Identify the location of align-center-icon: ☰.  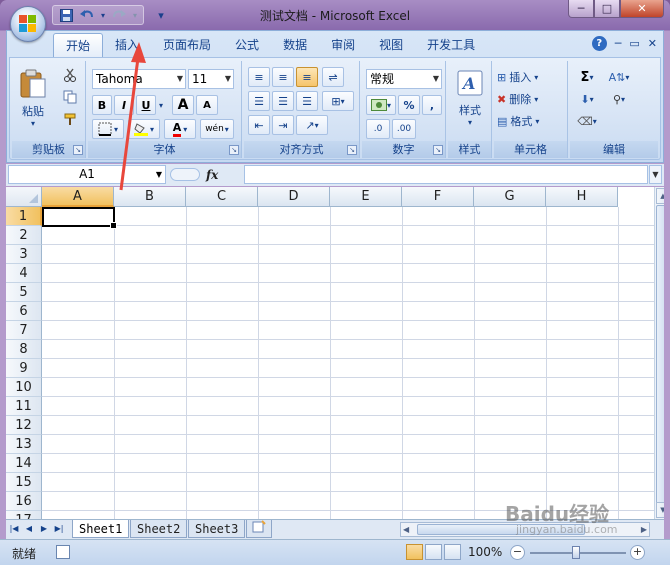
(283, 101).